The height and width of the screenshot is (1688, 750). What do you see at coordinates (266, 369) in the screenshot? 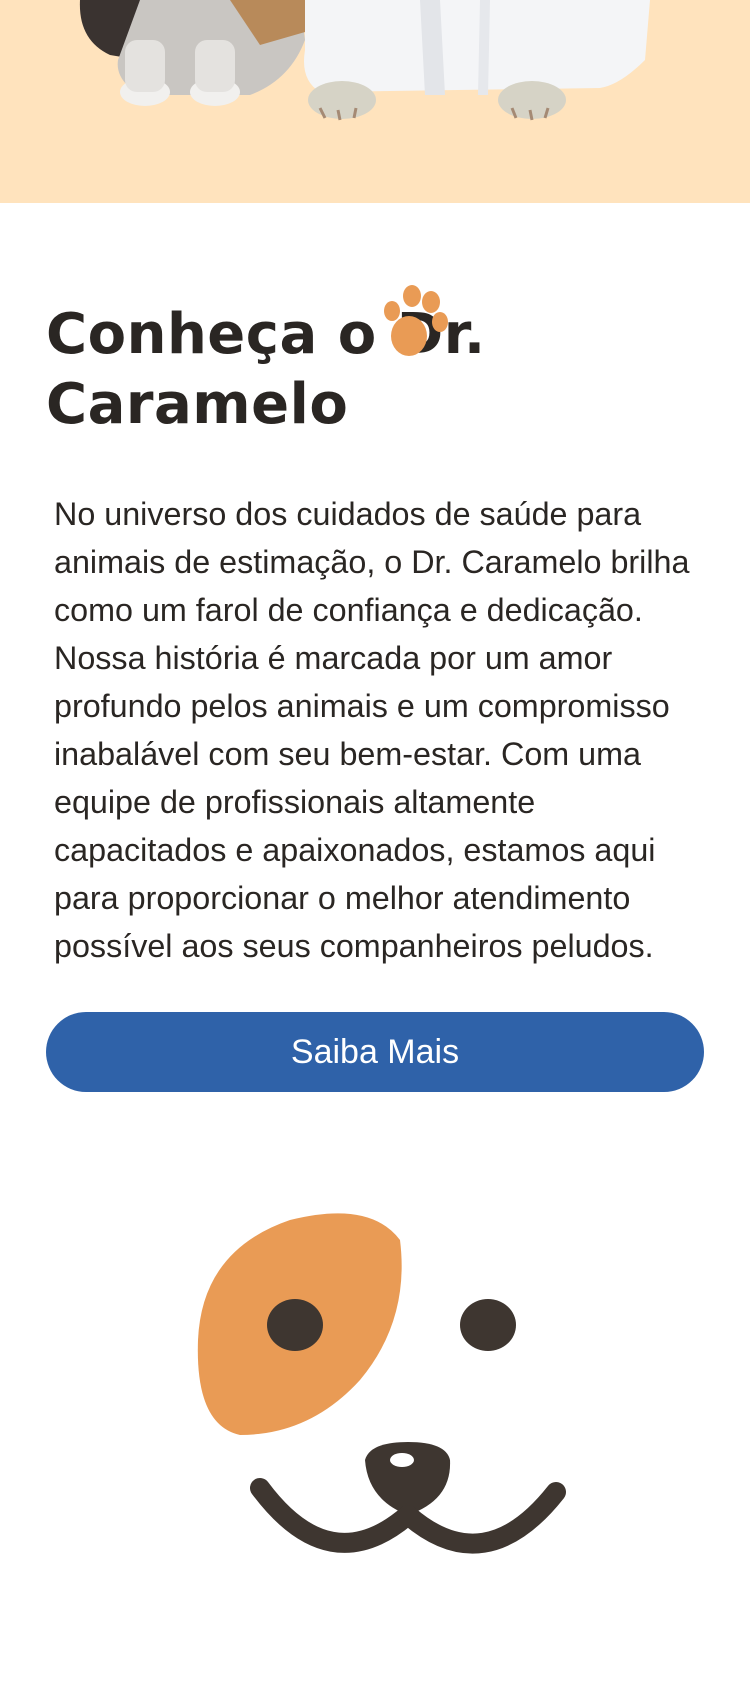
I see `page-title: Conheça o Dr. Caramelo` at bounding box center [266, 369].